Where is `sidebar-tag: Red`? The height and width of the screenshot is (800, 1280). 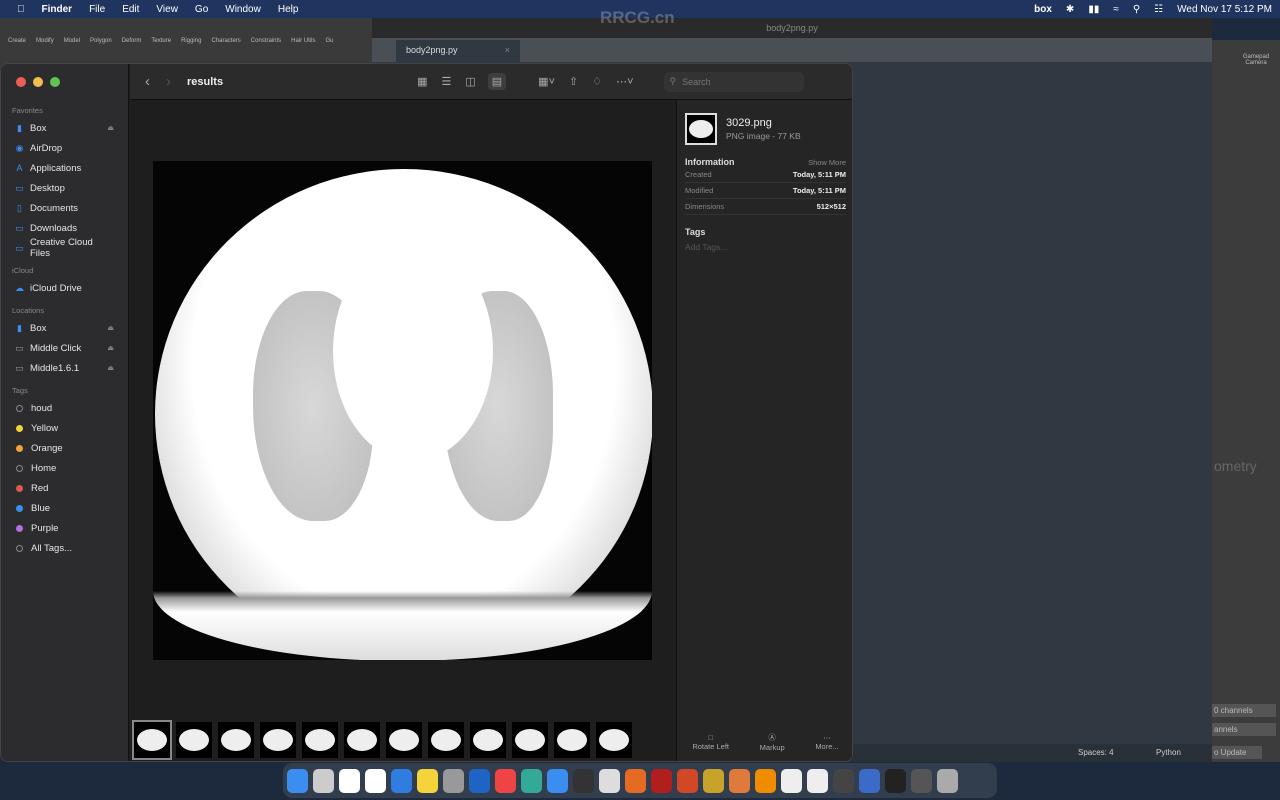
sidebar-tag: Red is located at coordinates (64, 488).